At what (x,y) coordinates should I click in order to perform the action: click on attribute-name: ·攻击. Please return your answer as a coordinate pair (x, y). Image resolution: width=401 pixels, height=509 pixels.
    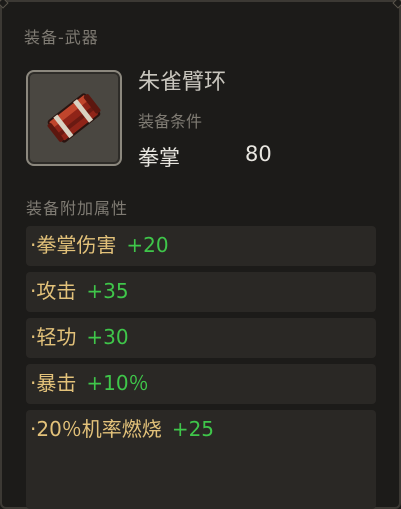
    Looking at the image, I should click on (53, 291).